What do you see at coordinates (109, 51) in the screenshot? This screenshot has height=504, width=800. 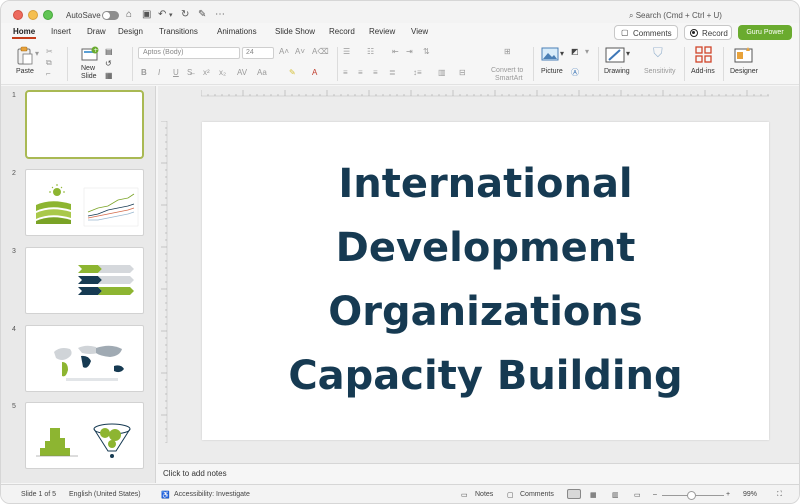 I see `layout-icon: ▤` at bounding box center [109, 51].